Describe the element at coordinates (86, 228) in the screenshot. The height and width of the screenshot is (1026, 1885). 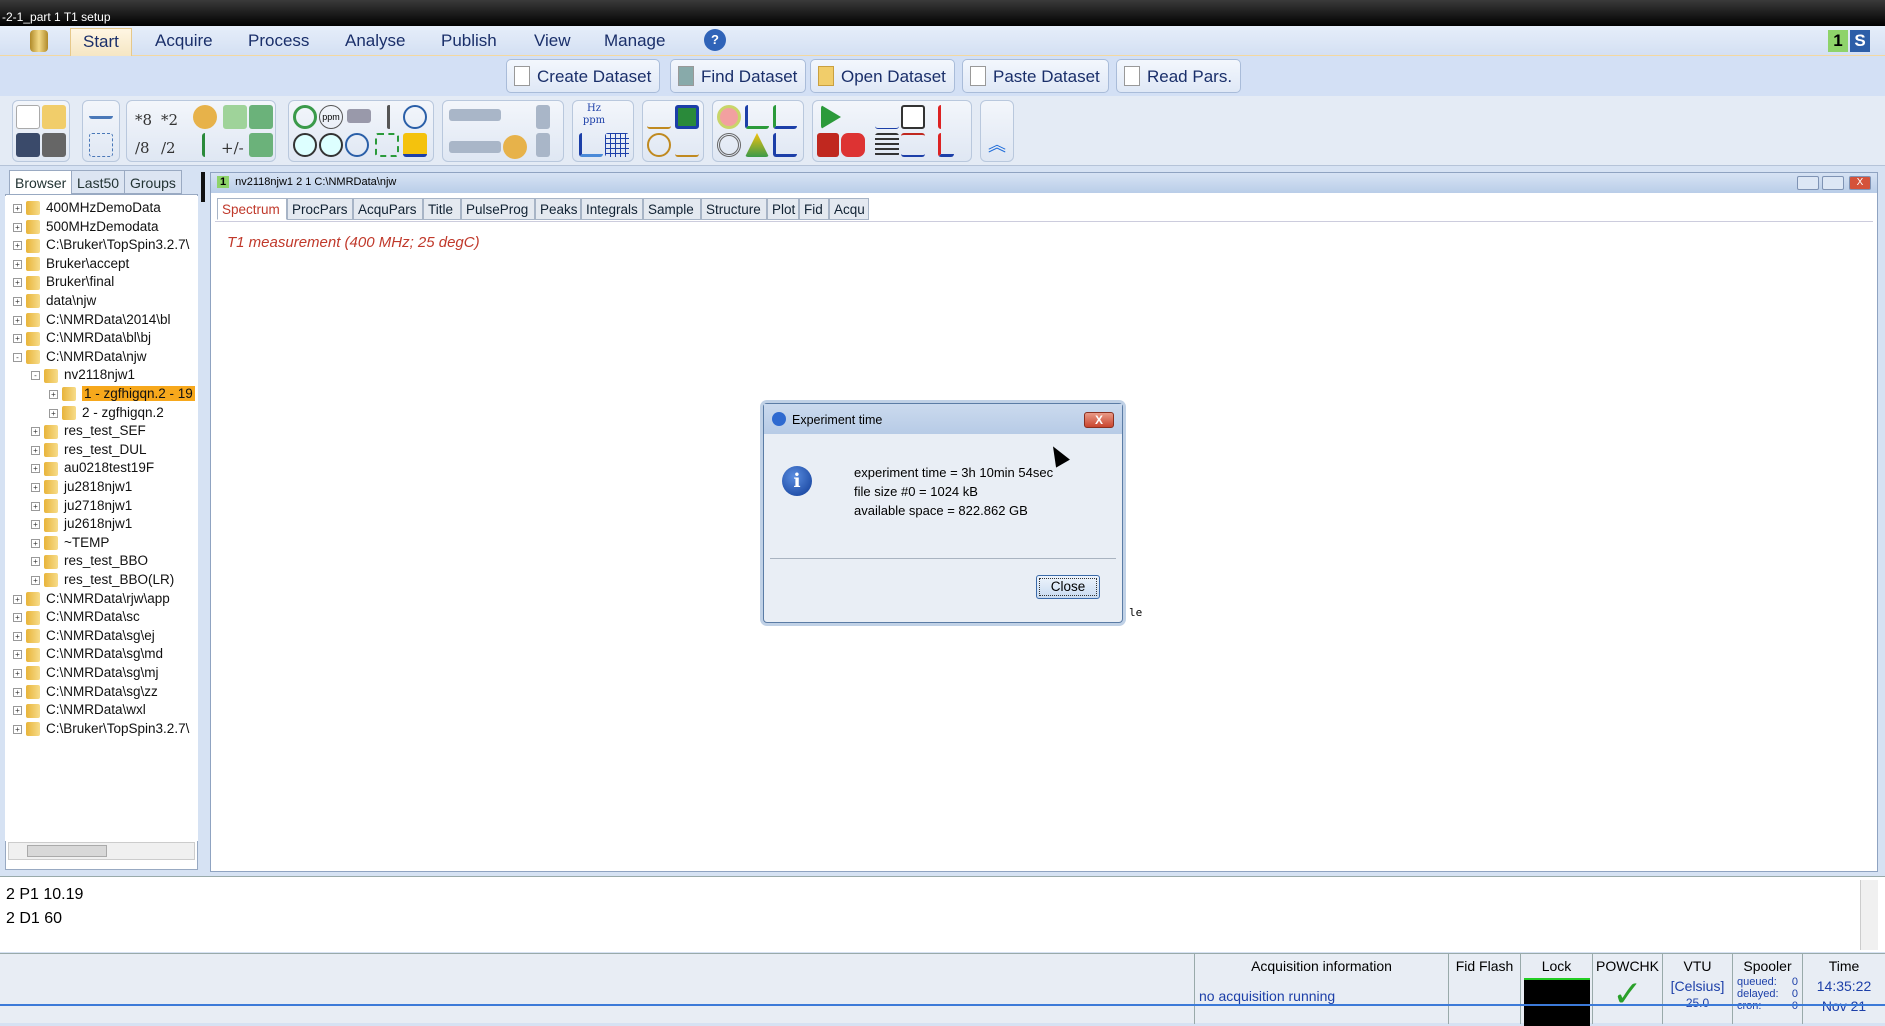
I see `tree-node: +500MHzDemodata` at that location.